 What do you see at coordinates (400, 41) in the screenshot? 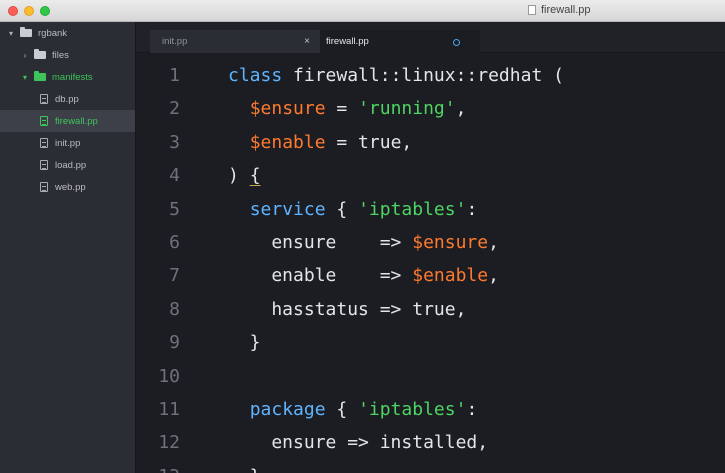
I see `tab-firewall-pp: firewall.pp` at bounding box center [400, 41].